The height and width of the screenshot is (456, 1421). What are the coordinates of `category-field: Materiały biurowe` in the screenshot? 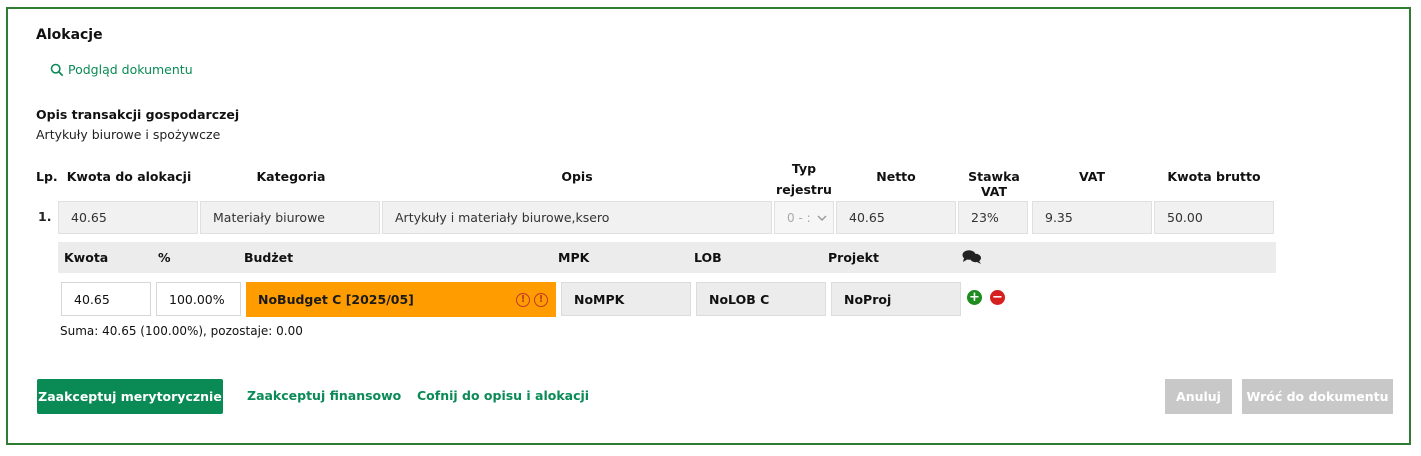 It's located at (290, 217).